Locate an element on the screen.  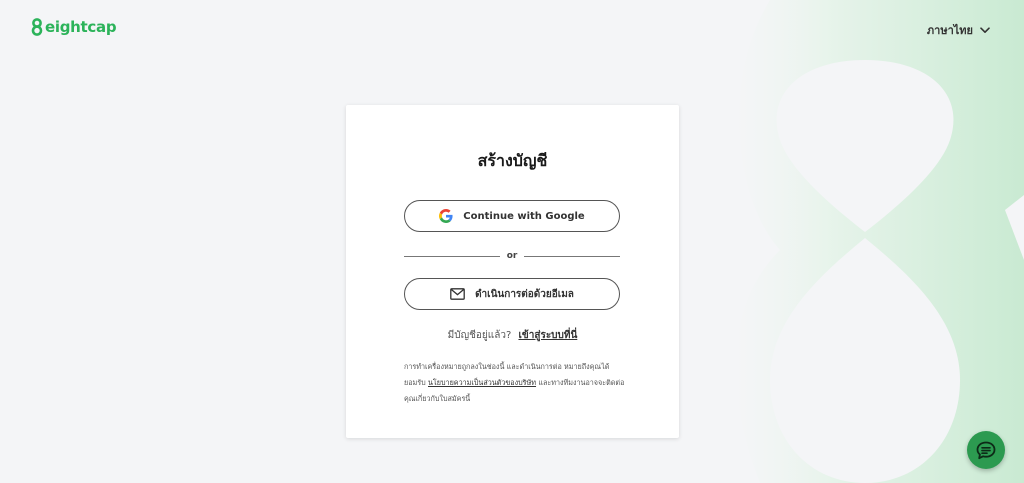
top-header: eightcap ภาษาไทย is located at coordinates (512, 28).